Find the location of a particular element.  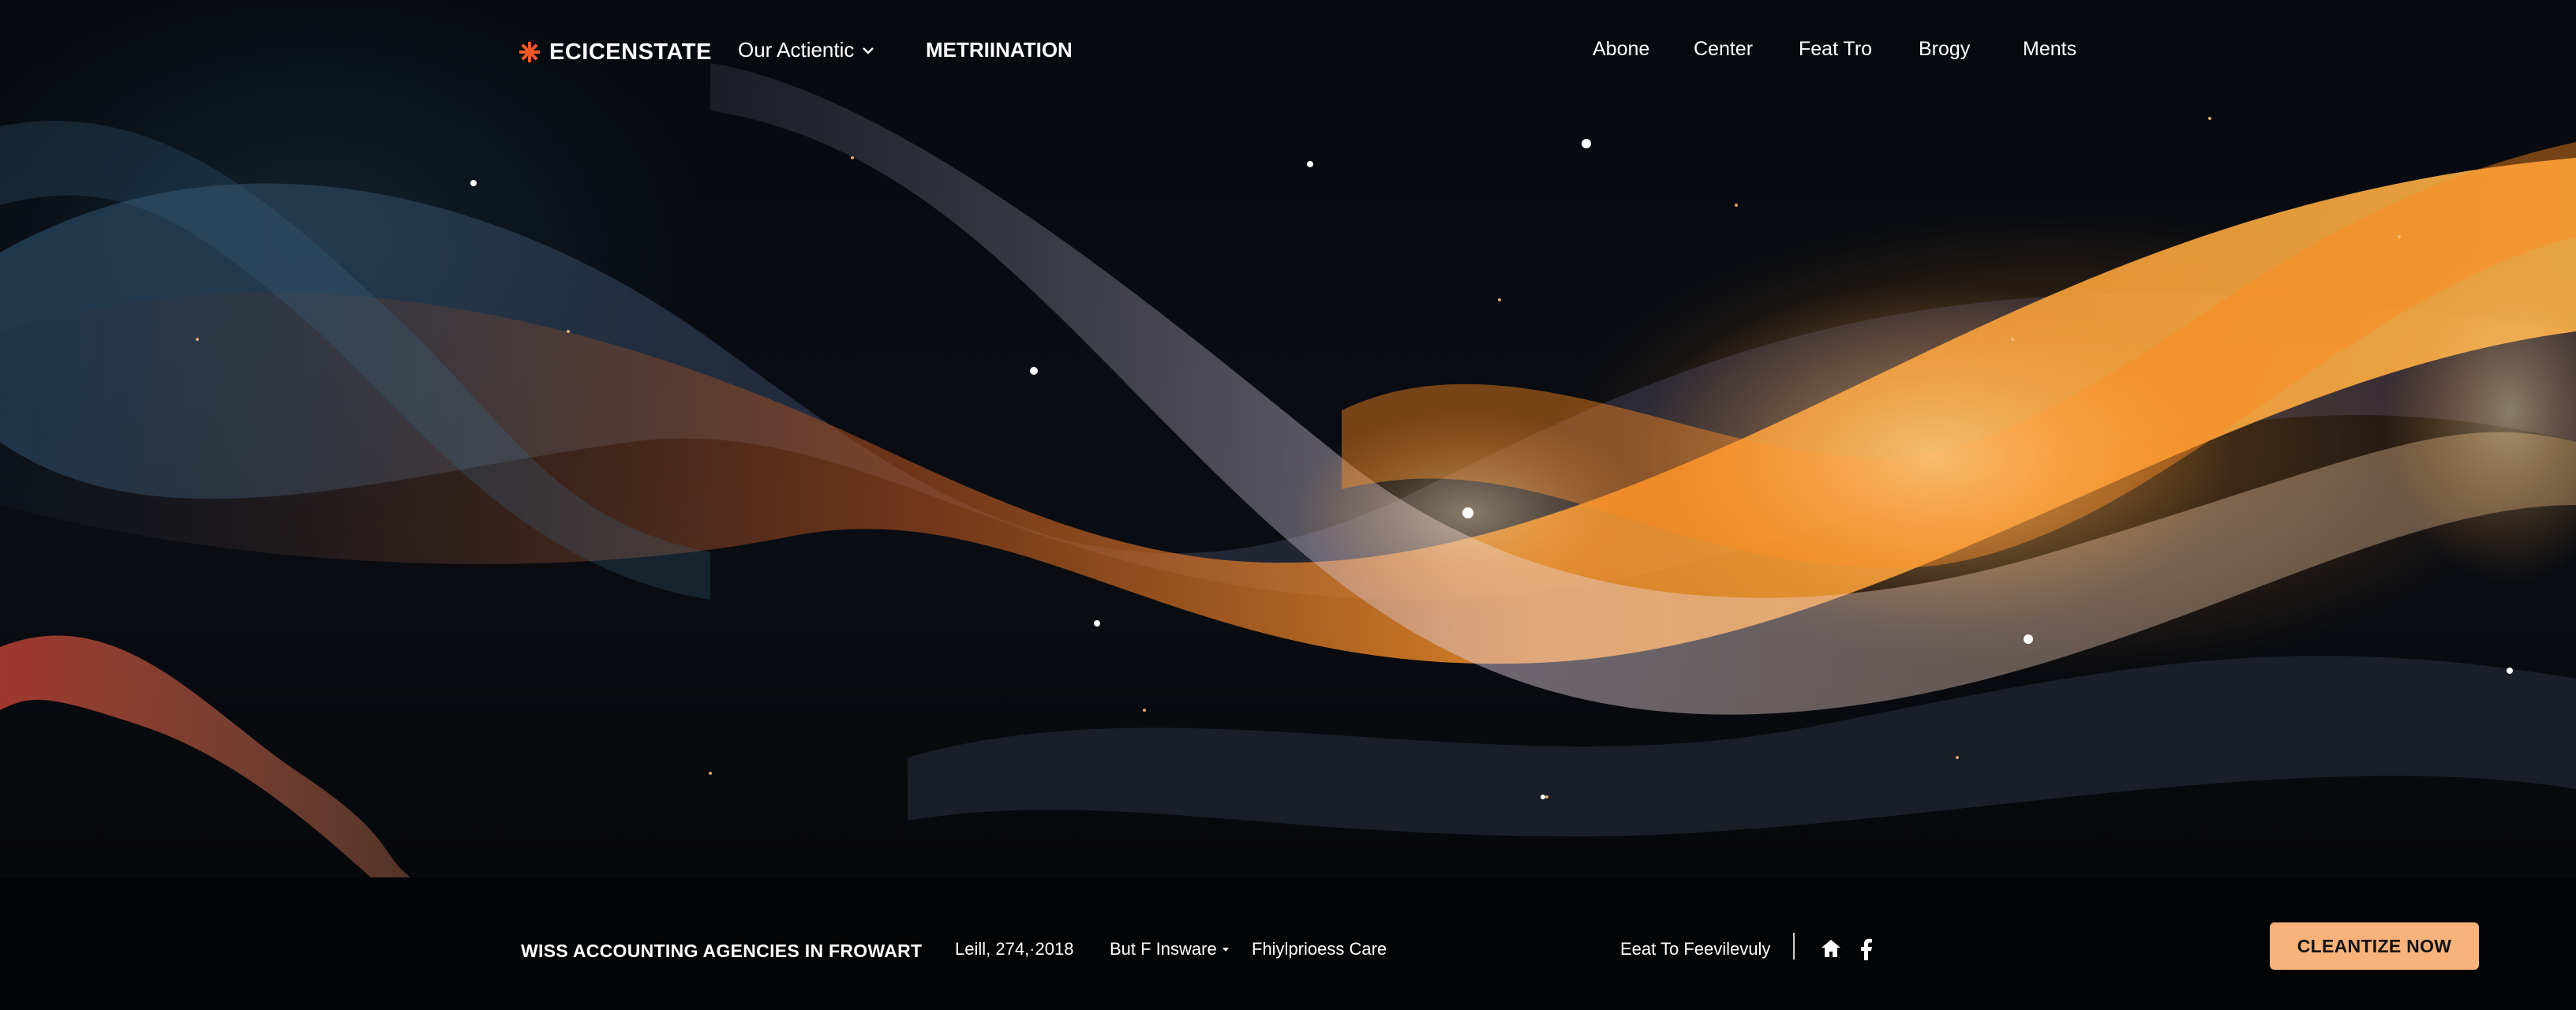

footer-feat-link: Eeat To Feevilevuly is located at coordinates (1695, 949).